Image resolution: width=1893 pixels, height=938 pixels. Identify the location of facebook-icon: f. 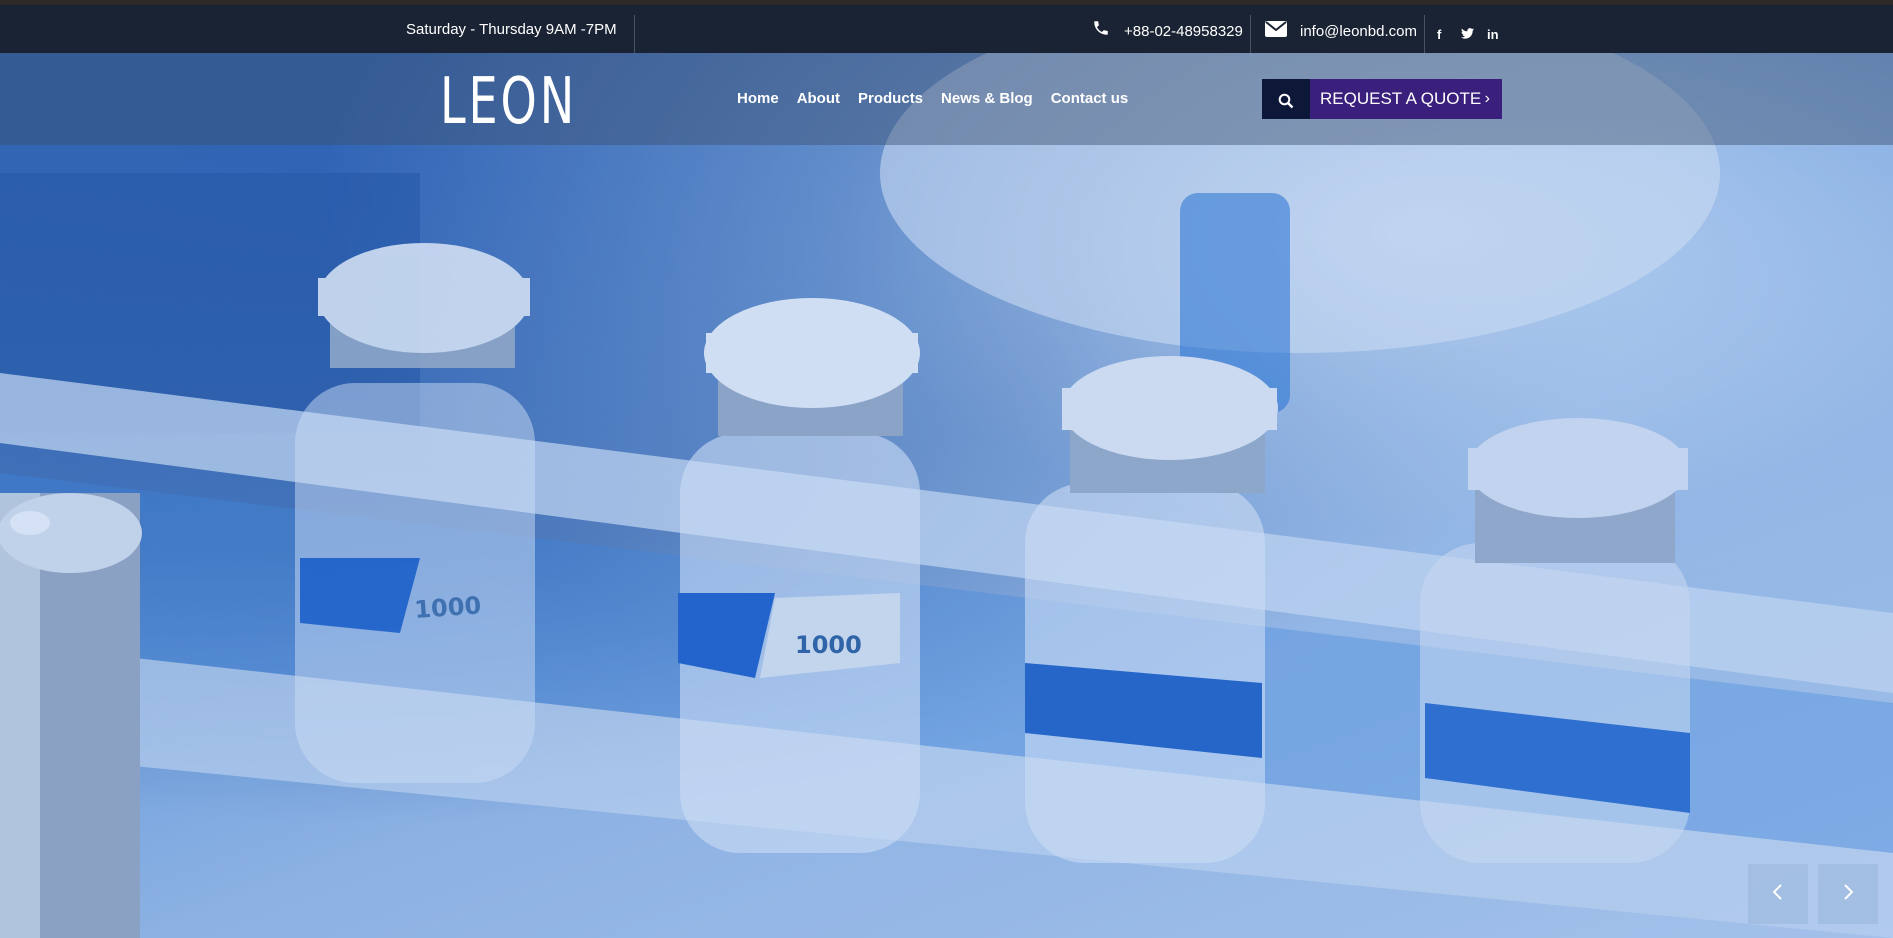
(1439, 34).